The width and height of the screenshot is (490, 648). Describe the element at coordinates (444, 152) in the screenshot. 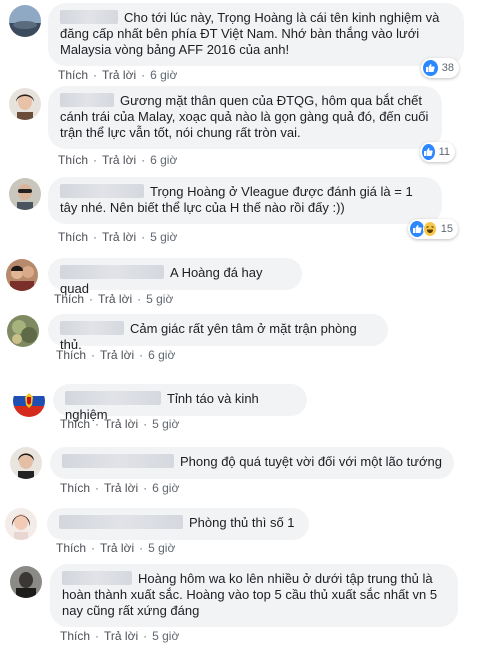

I see `reaction-count: 11` at that location.